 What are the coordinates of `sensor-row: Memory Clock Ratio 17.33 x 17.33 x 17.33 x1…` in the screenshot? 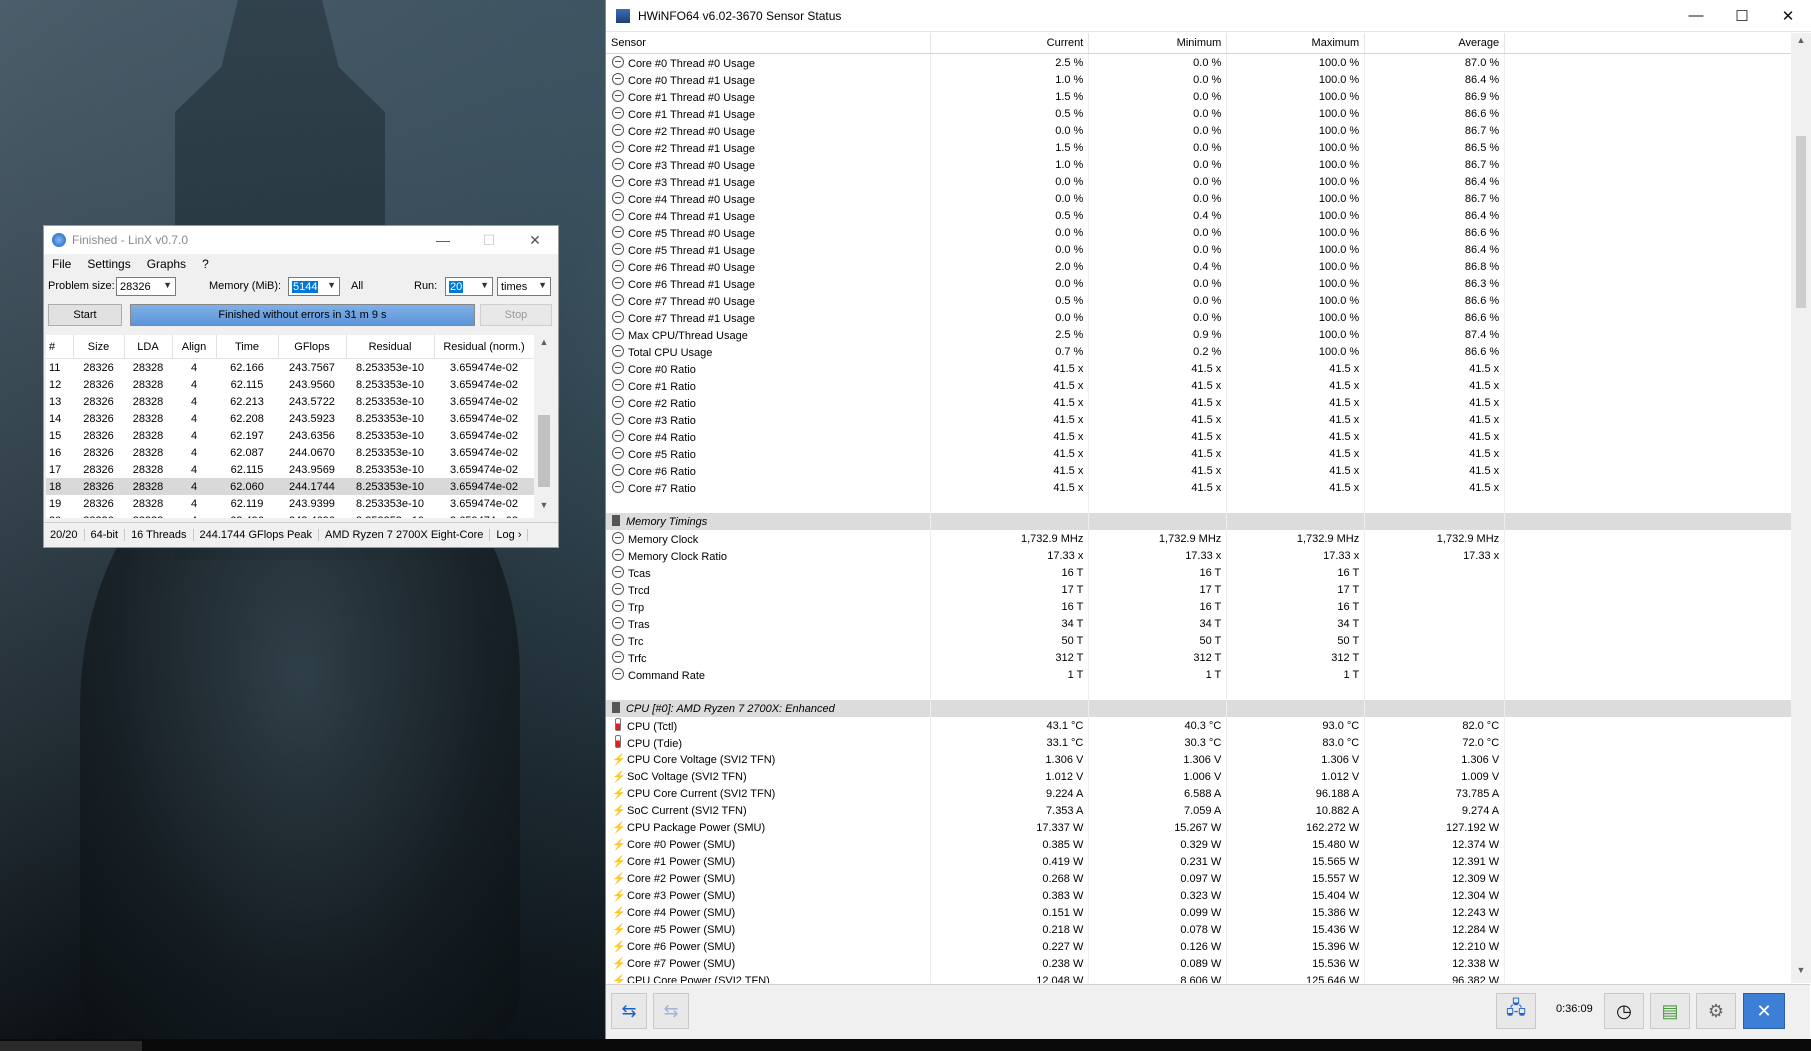 It's located at (1199, 555).